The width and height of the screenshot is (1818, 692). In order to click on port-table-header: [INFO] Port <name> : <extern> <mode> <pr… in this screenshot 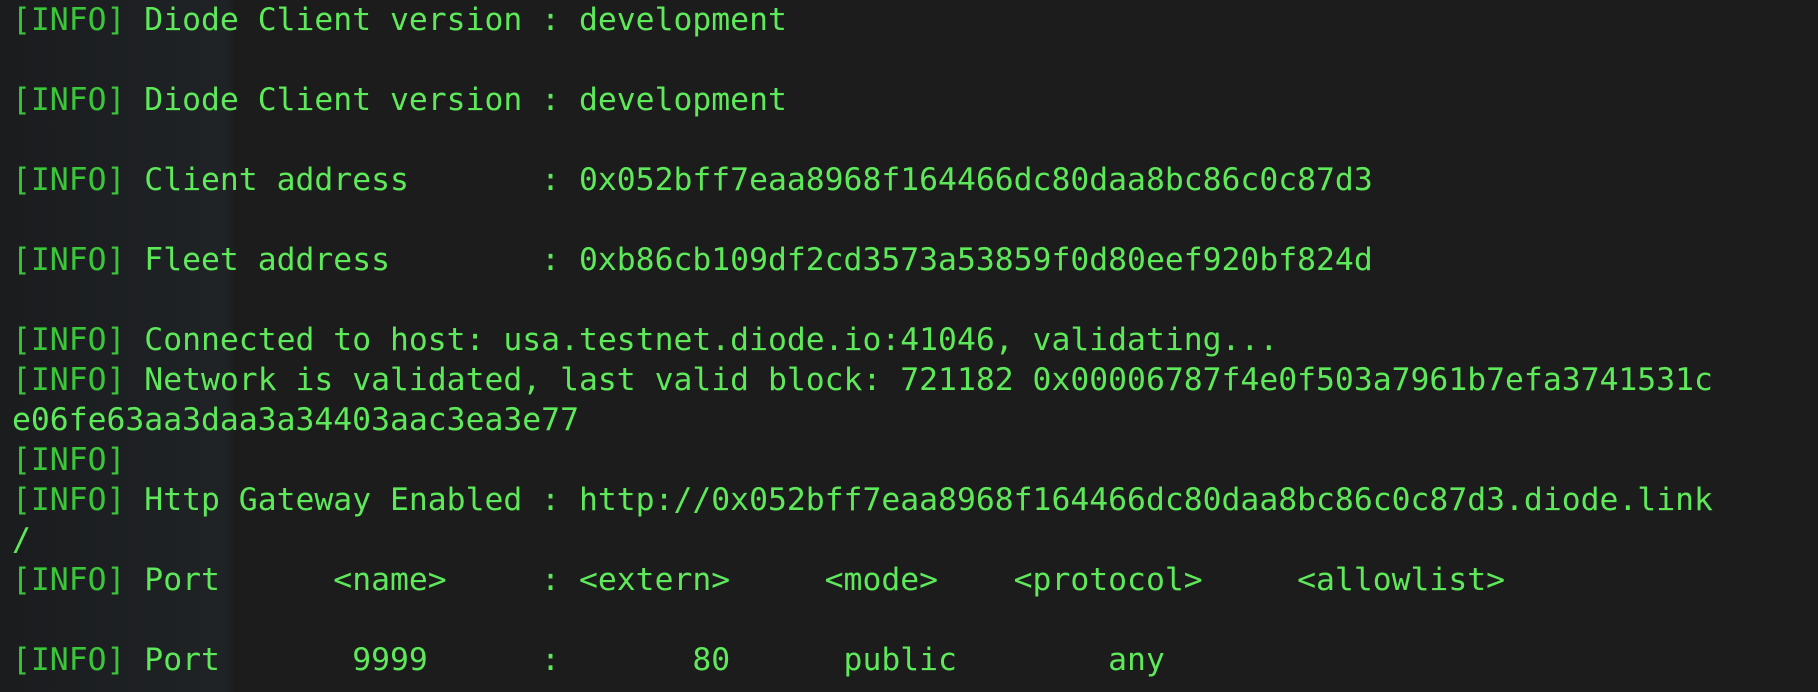, I will do `click(915, 580)`.